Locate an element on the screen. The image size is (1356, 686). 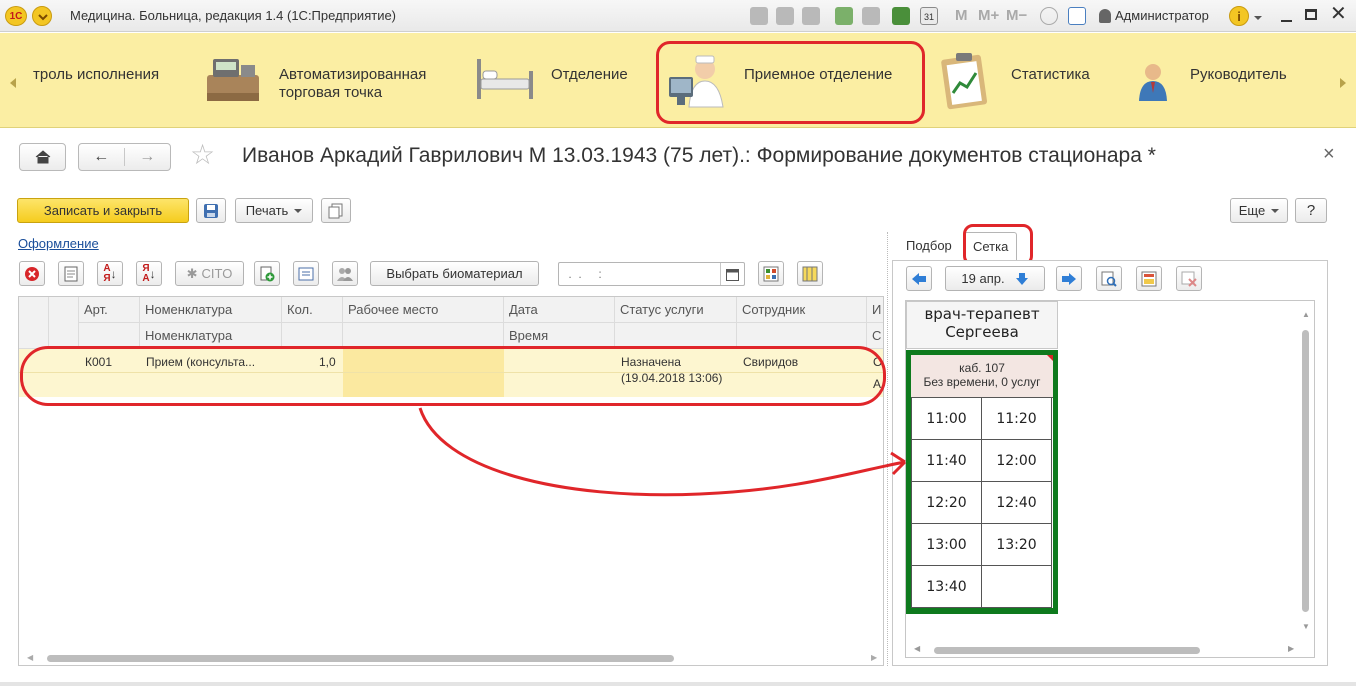
card-button is located at coordinates (306, 273).